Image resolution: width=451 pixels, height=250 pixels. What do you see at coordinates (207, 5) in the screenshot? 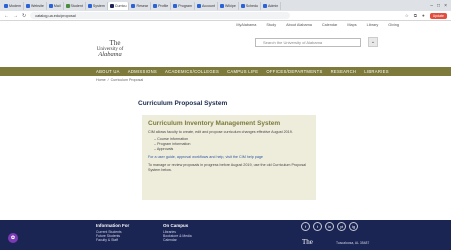
I see `browser-tab: Account` at bounding box center [207, 5].